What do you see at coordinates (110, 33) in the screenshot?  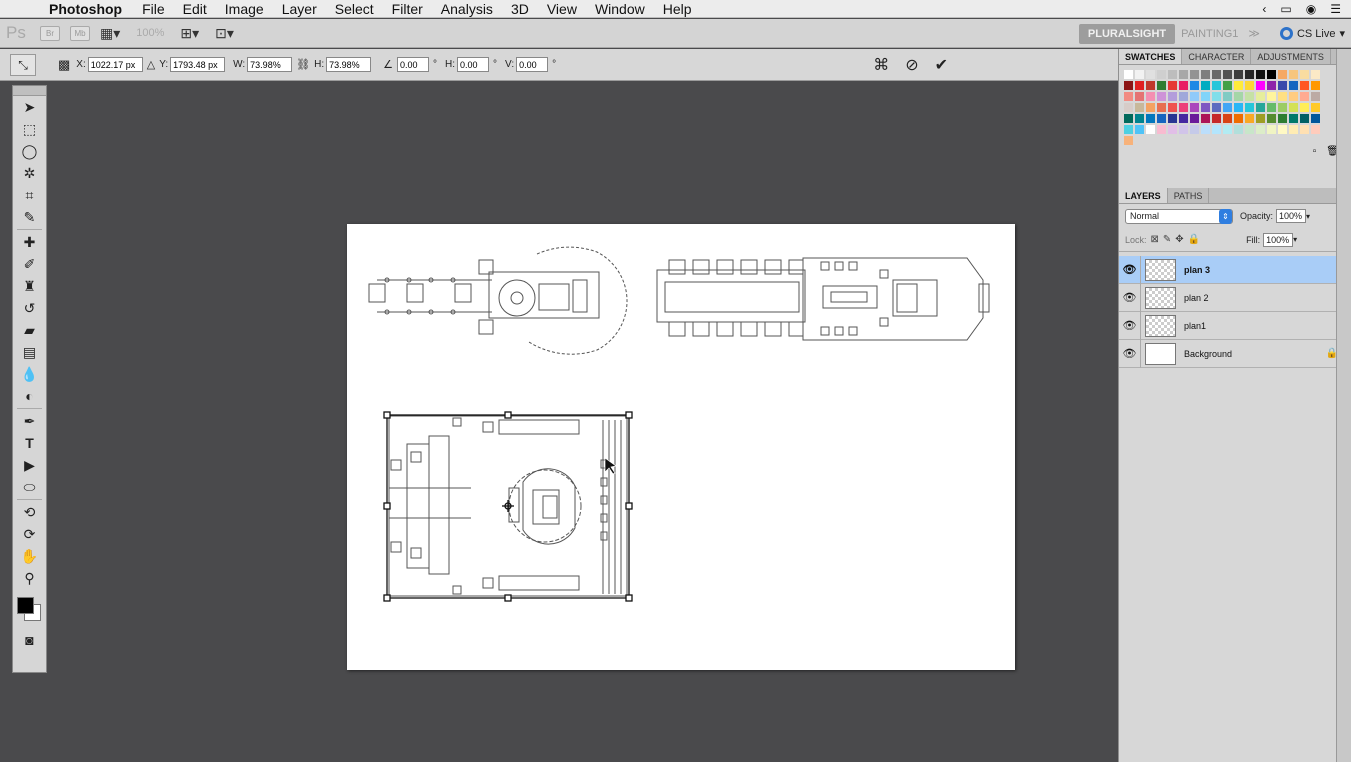 I see `view-extras-icon: ▦▾` at bounding box center [110, 33].